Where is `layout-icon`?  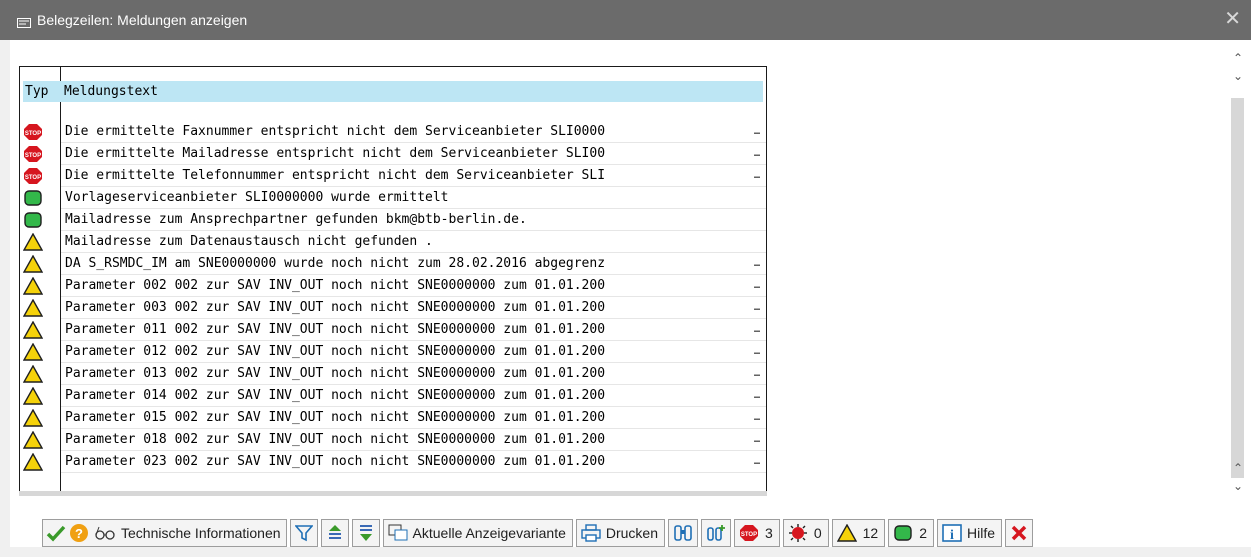 layout-icon is located at coordinates (398, 532).